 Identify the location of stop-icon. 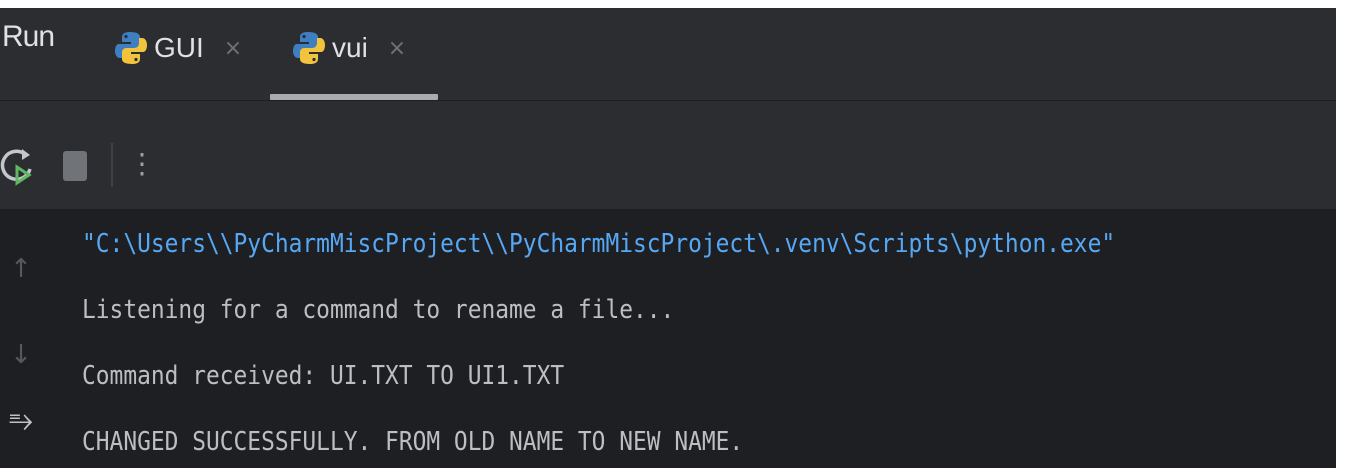
(75, 166).